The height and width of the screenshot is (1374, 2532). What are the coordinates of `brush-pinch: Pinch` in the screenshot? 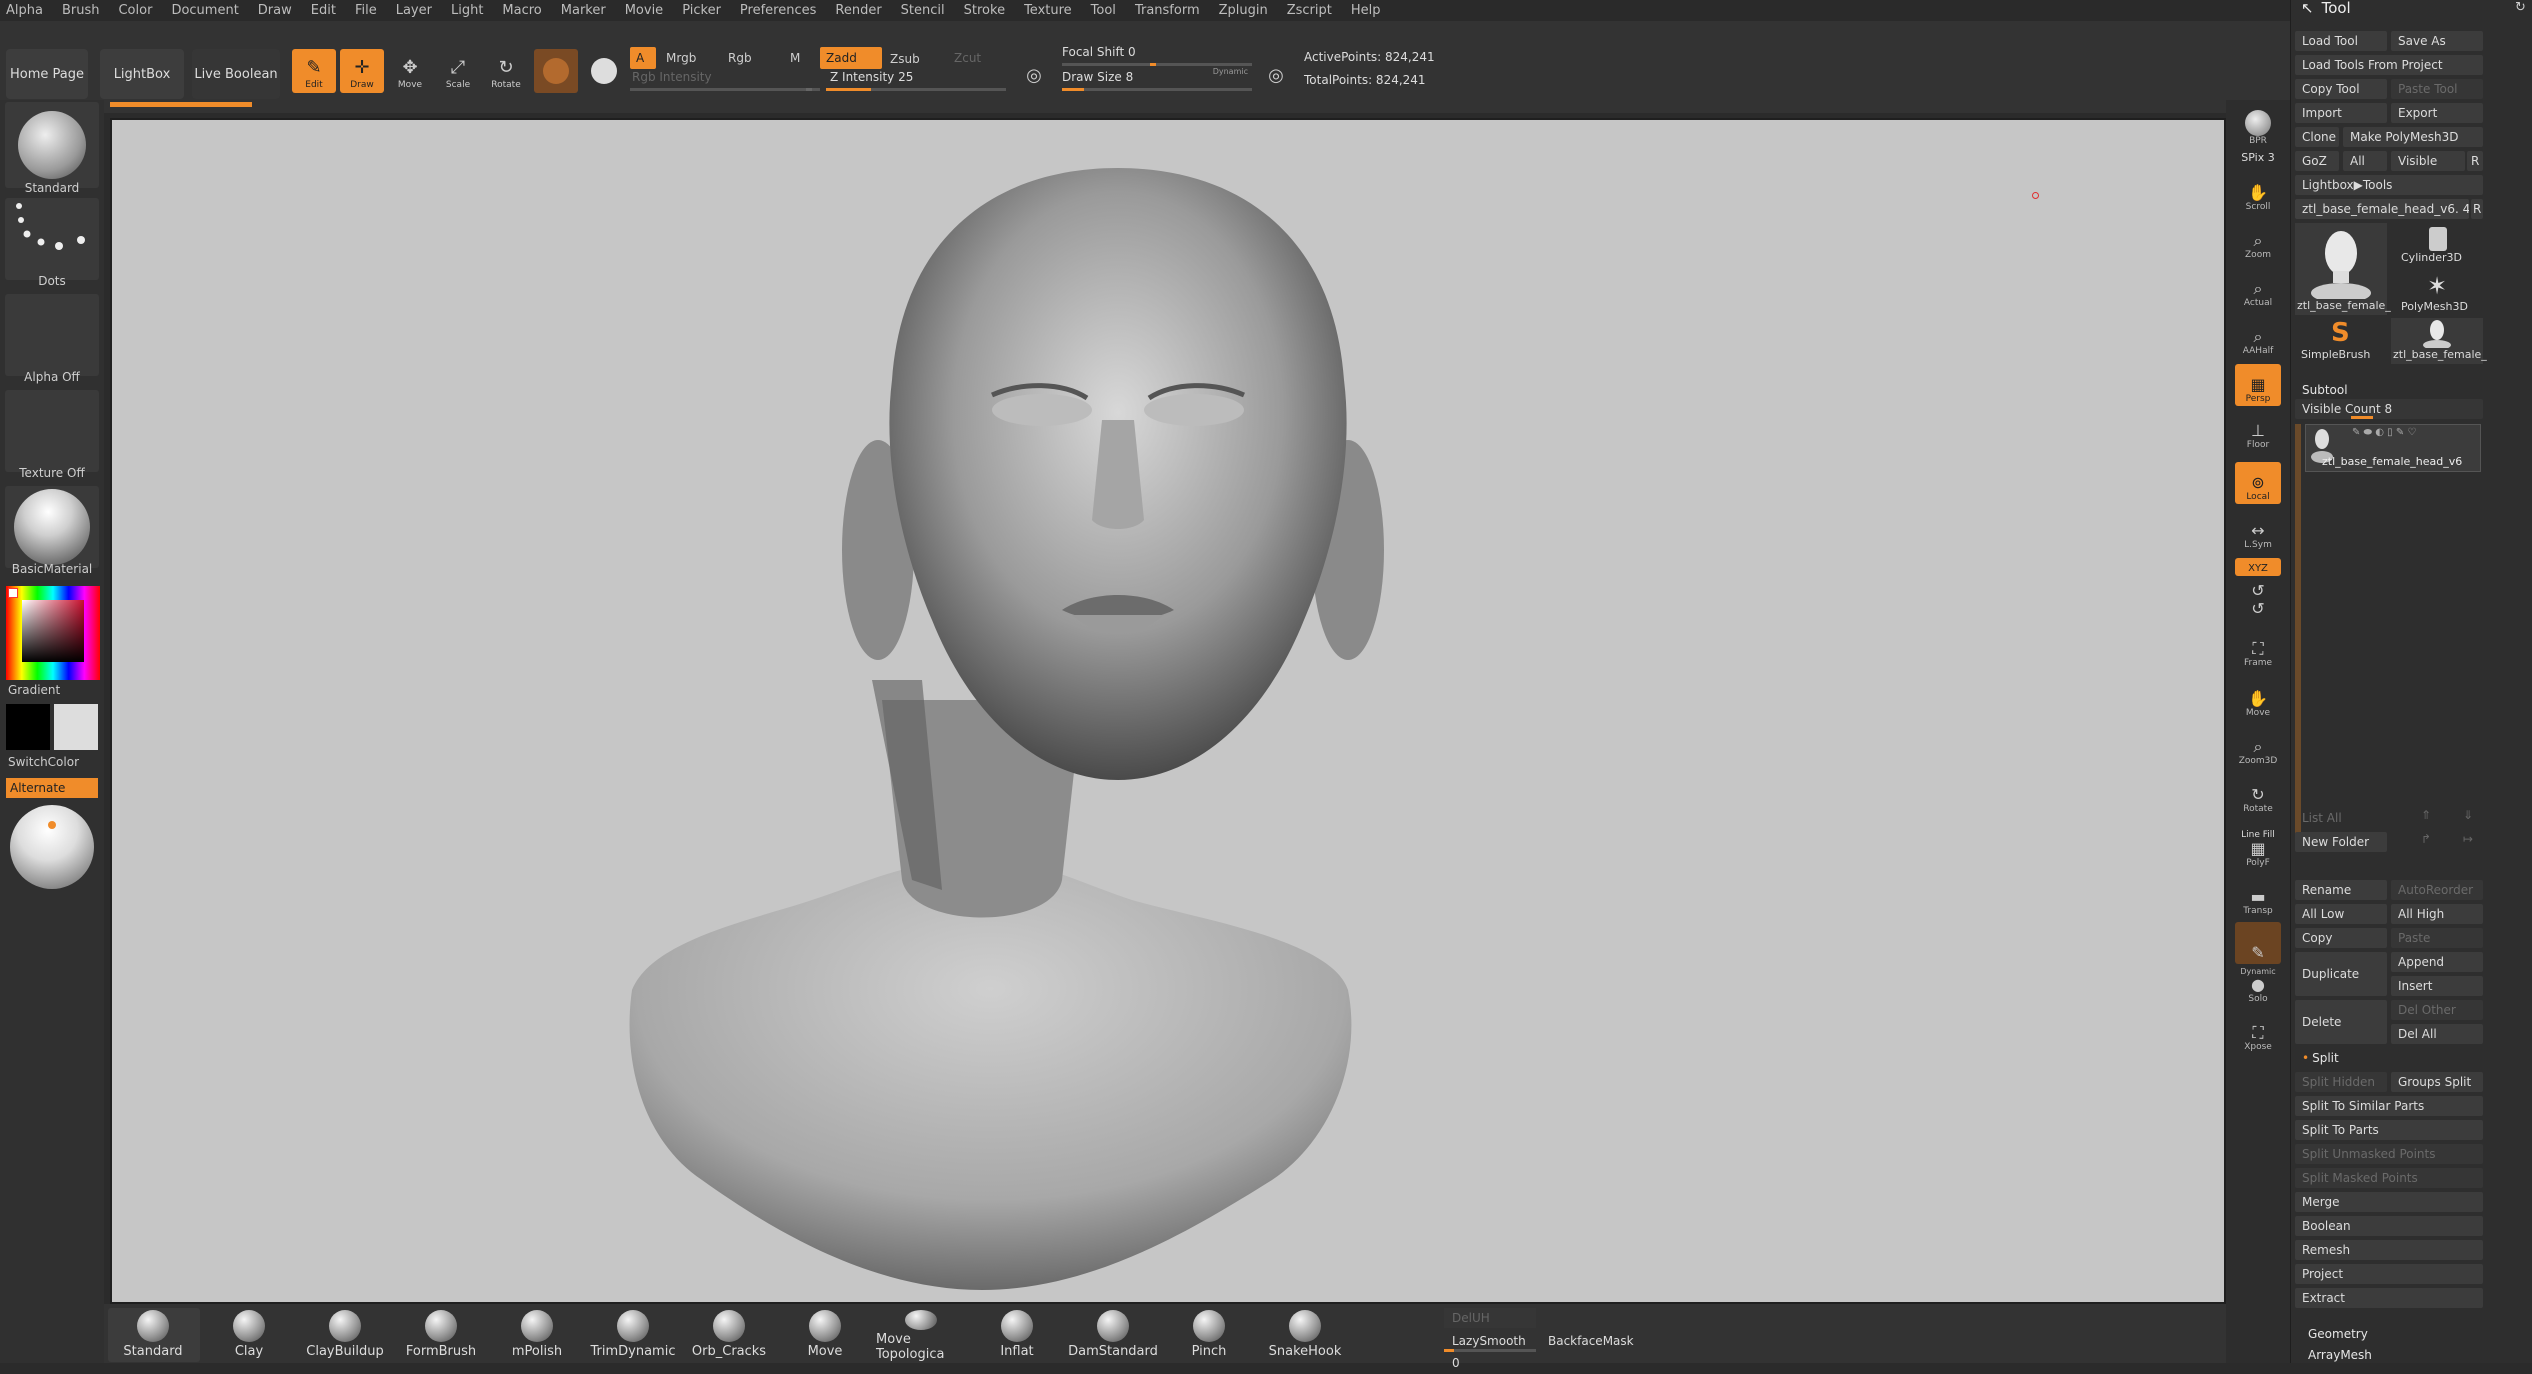 It's located at (1209, 1336).